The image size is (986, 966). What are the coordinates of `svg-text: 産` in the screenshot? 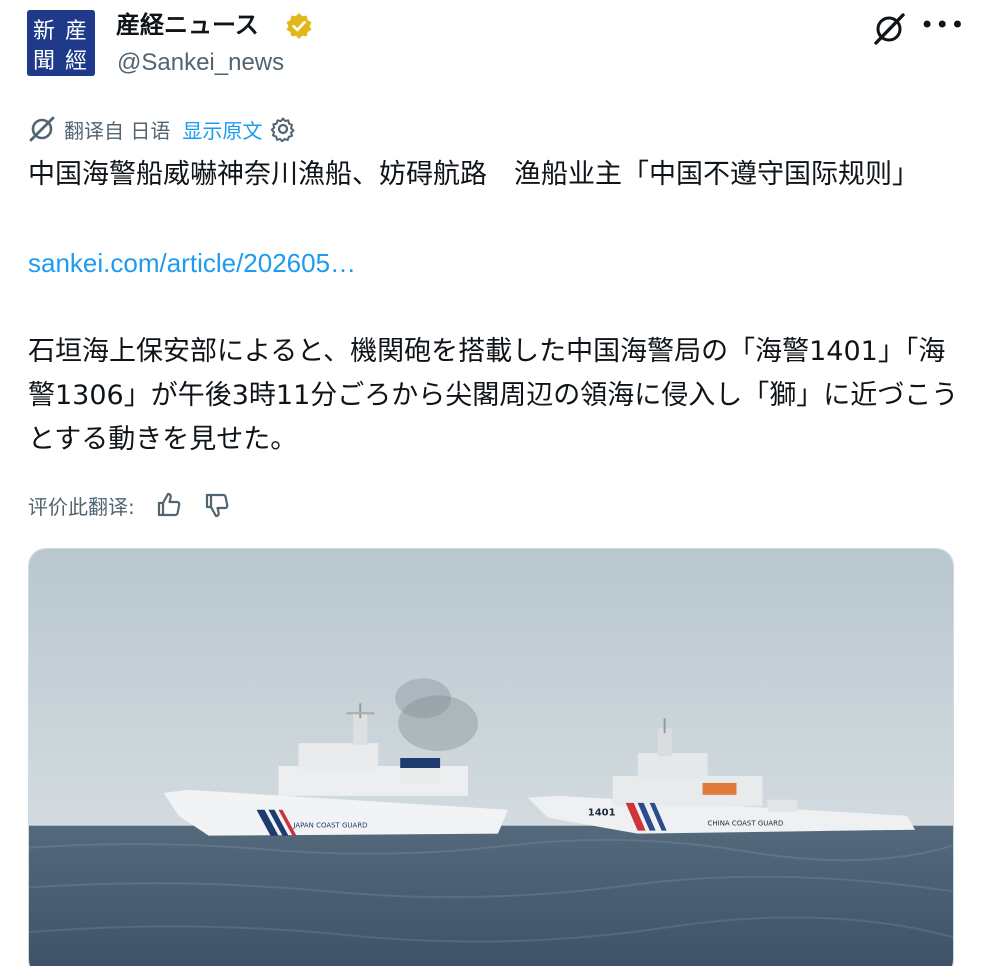 It's located at (76, 31).